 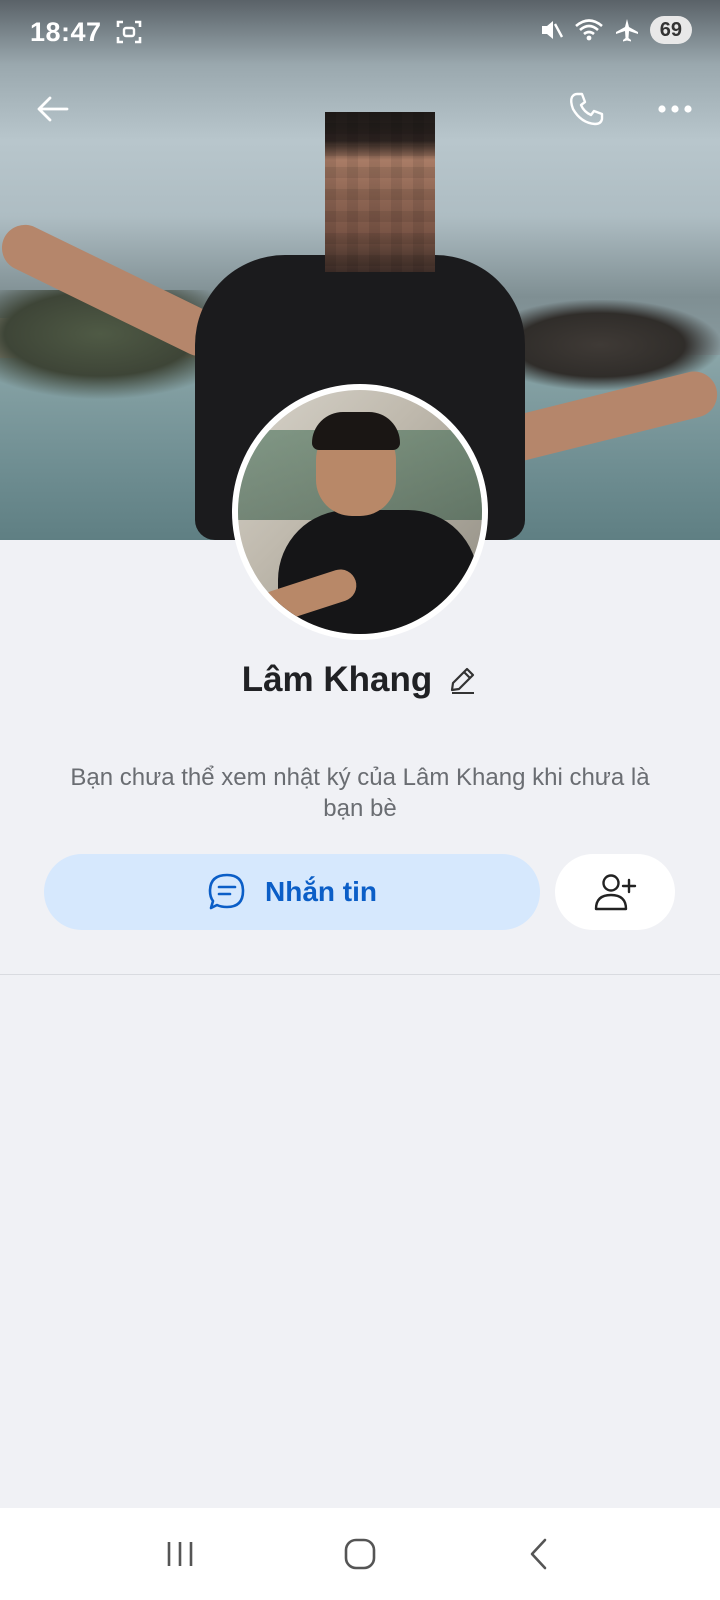 I want to click on section-divider, so click(x=360, y=974).